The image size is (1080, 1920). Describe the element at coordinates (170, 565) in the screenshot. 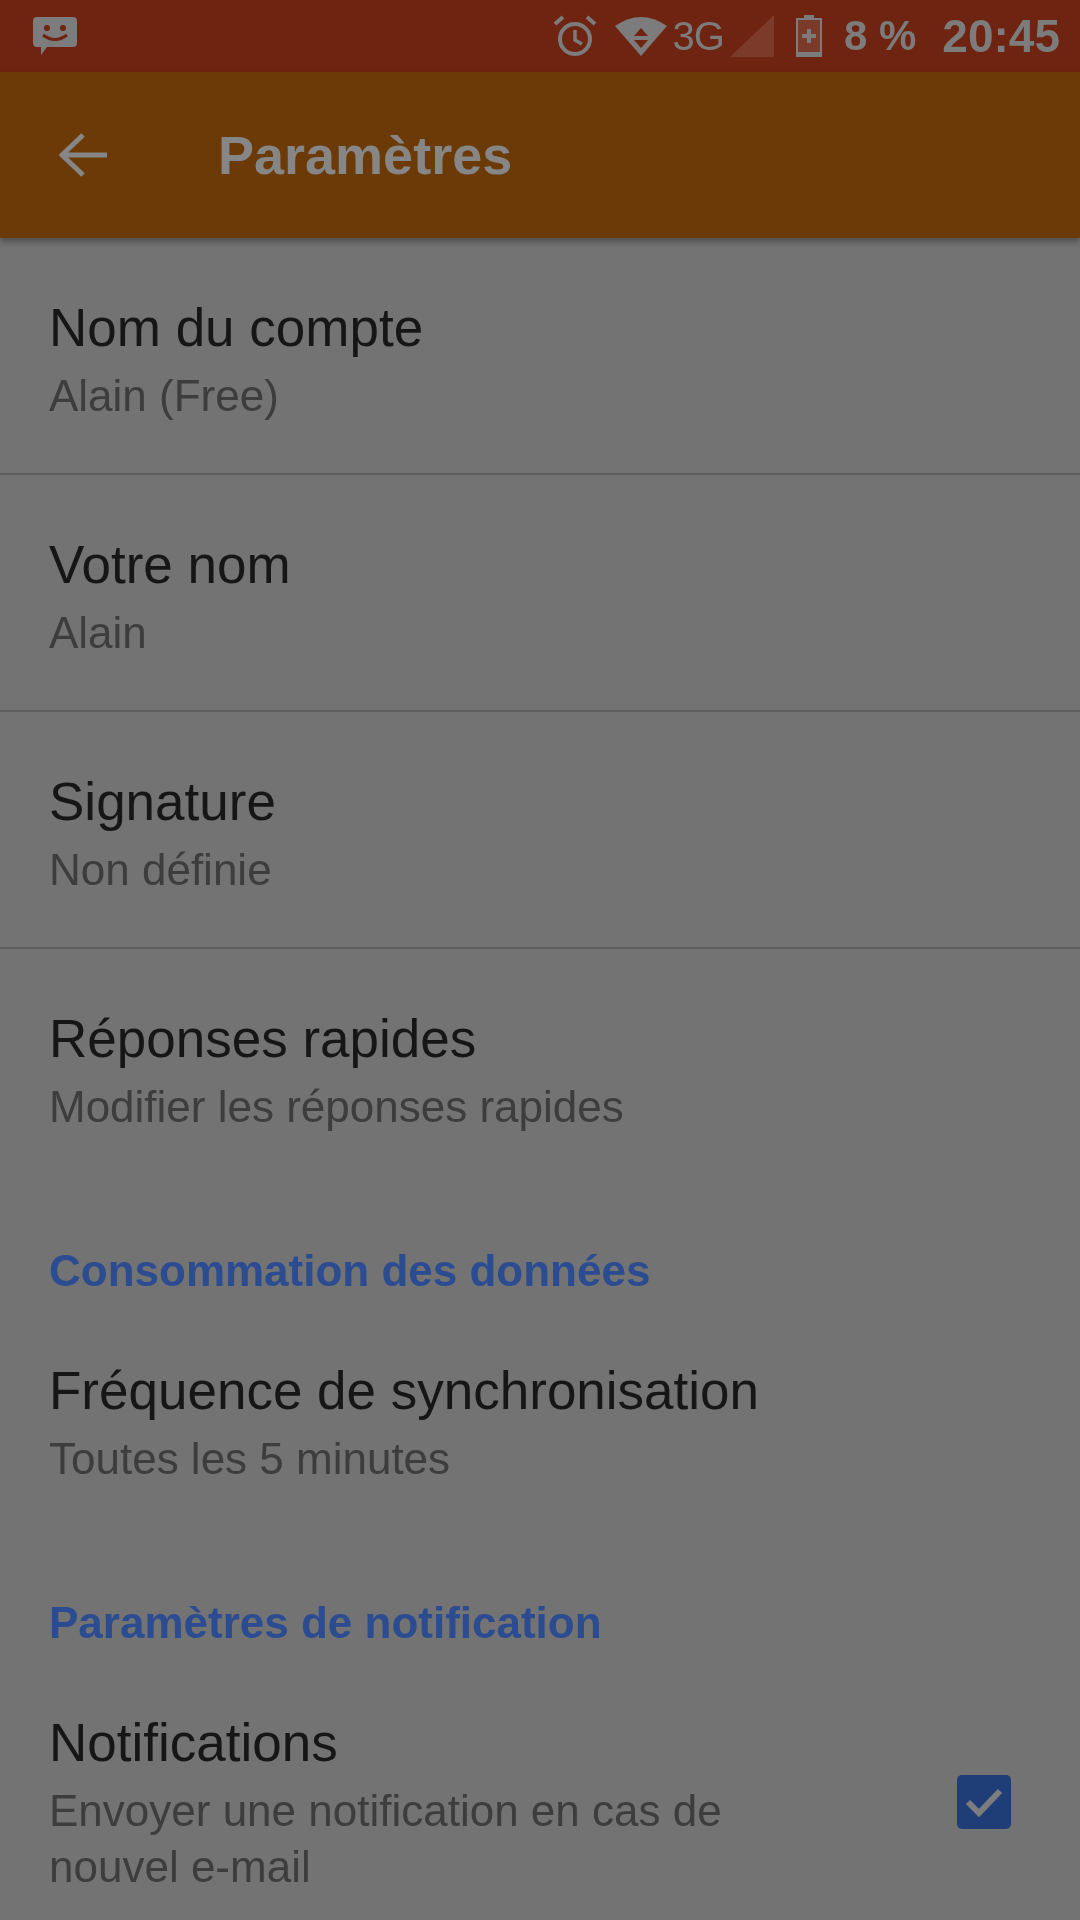

I see `setting-title: Votre nom` at that location.